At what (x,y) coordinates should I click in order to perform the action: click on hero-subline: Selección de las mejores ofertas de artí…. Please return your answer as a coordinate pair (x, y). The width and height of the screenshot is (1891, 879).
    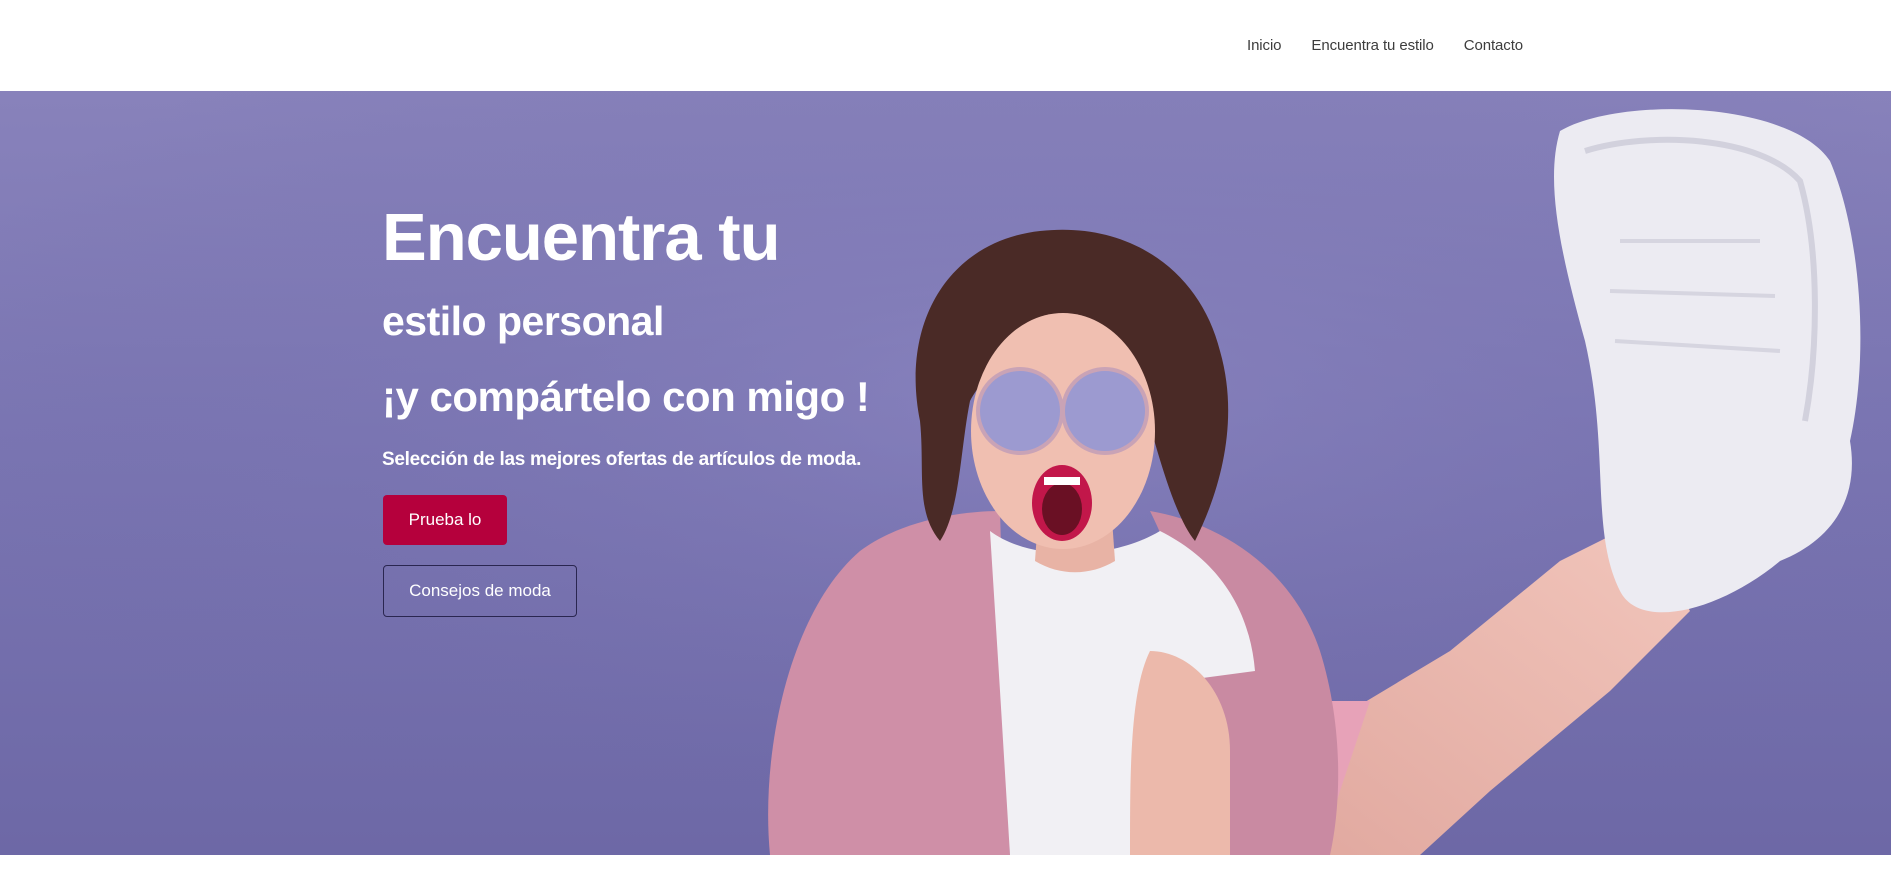
    Looking at the image, I should click on (622, 459).